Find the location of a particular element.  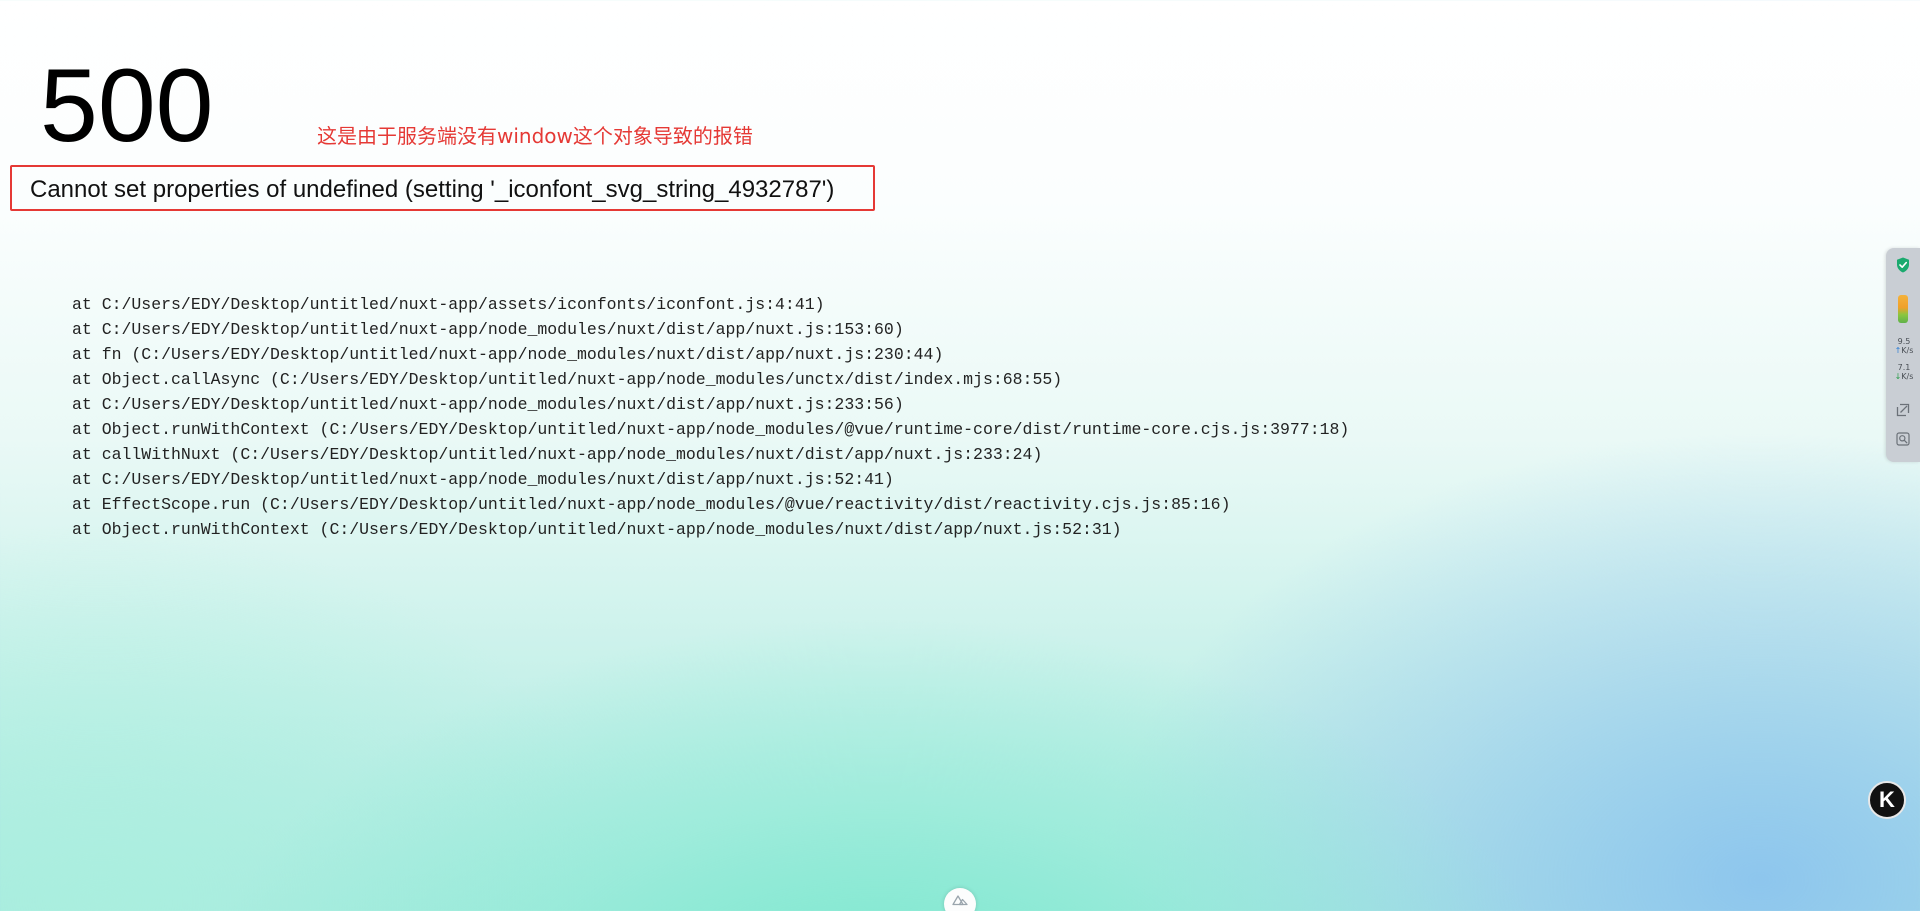

usage-bar-icon is located at coordinates (1903, 309).